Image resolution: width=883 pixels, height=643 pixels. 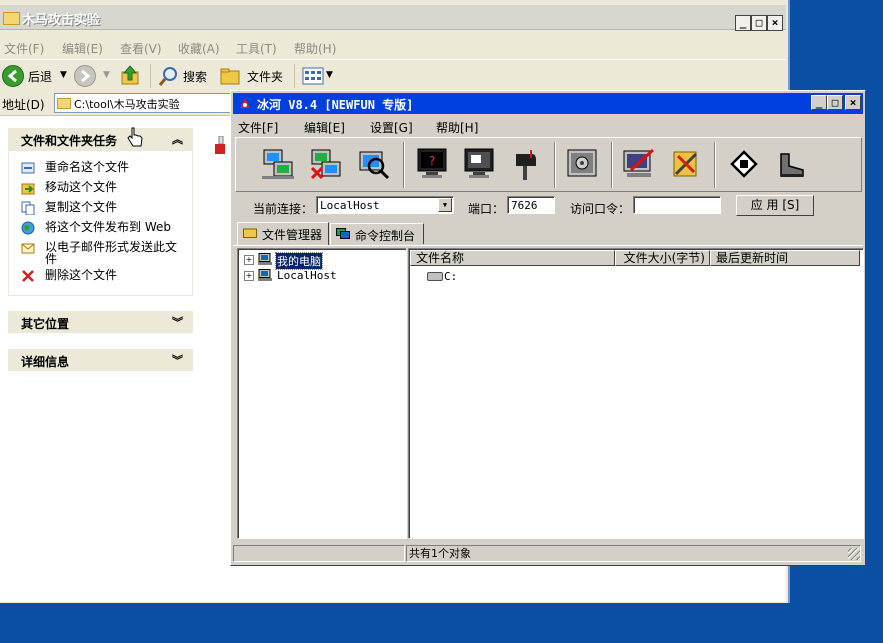 I want to click on boot-icon, so click(x=791, y=164).